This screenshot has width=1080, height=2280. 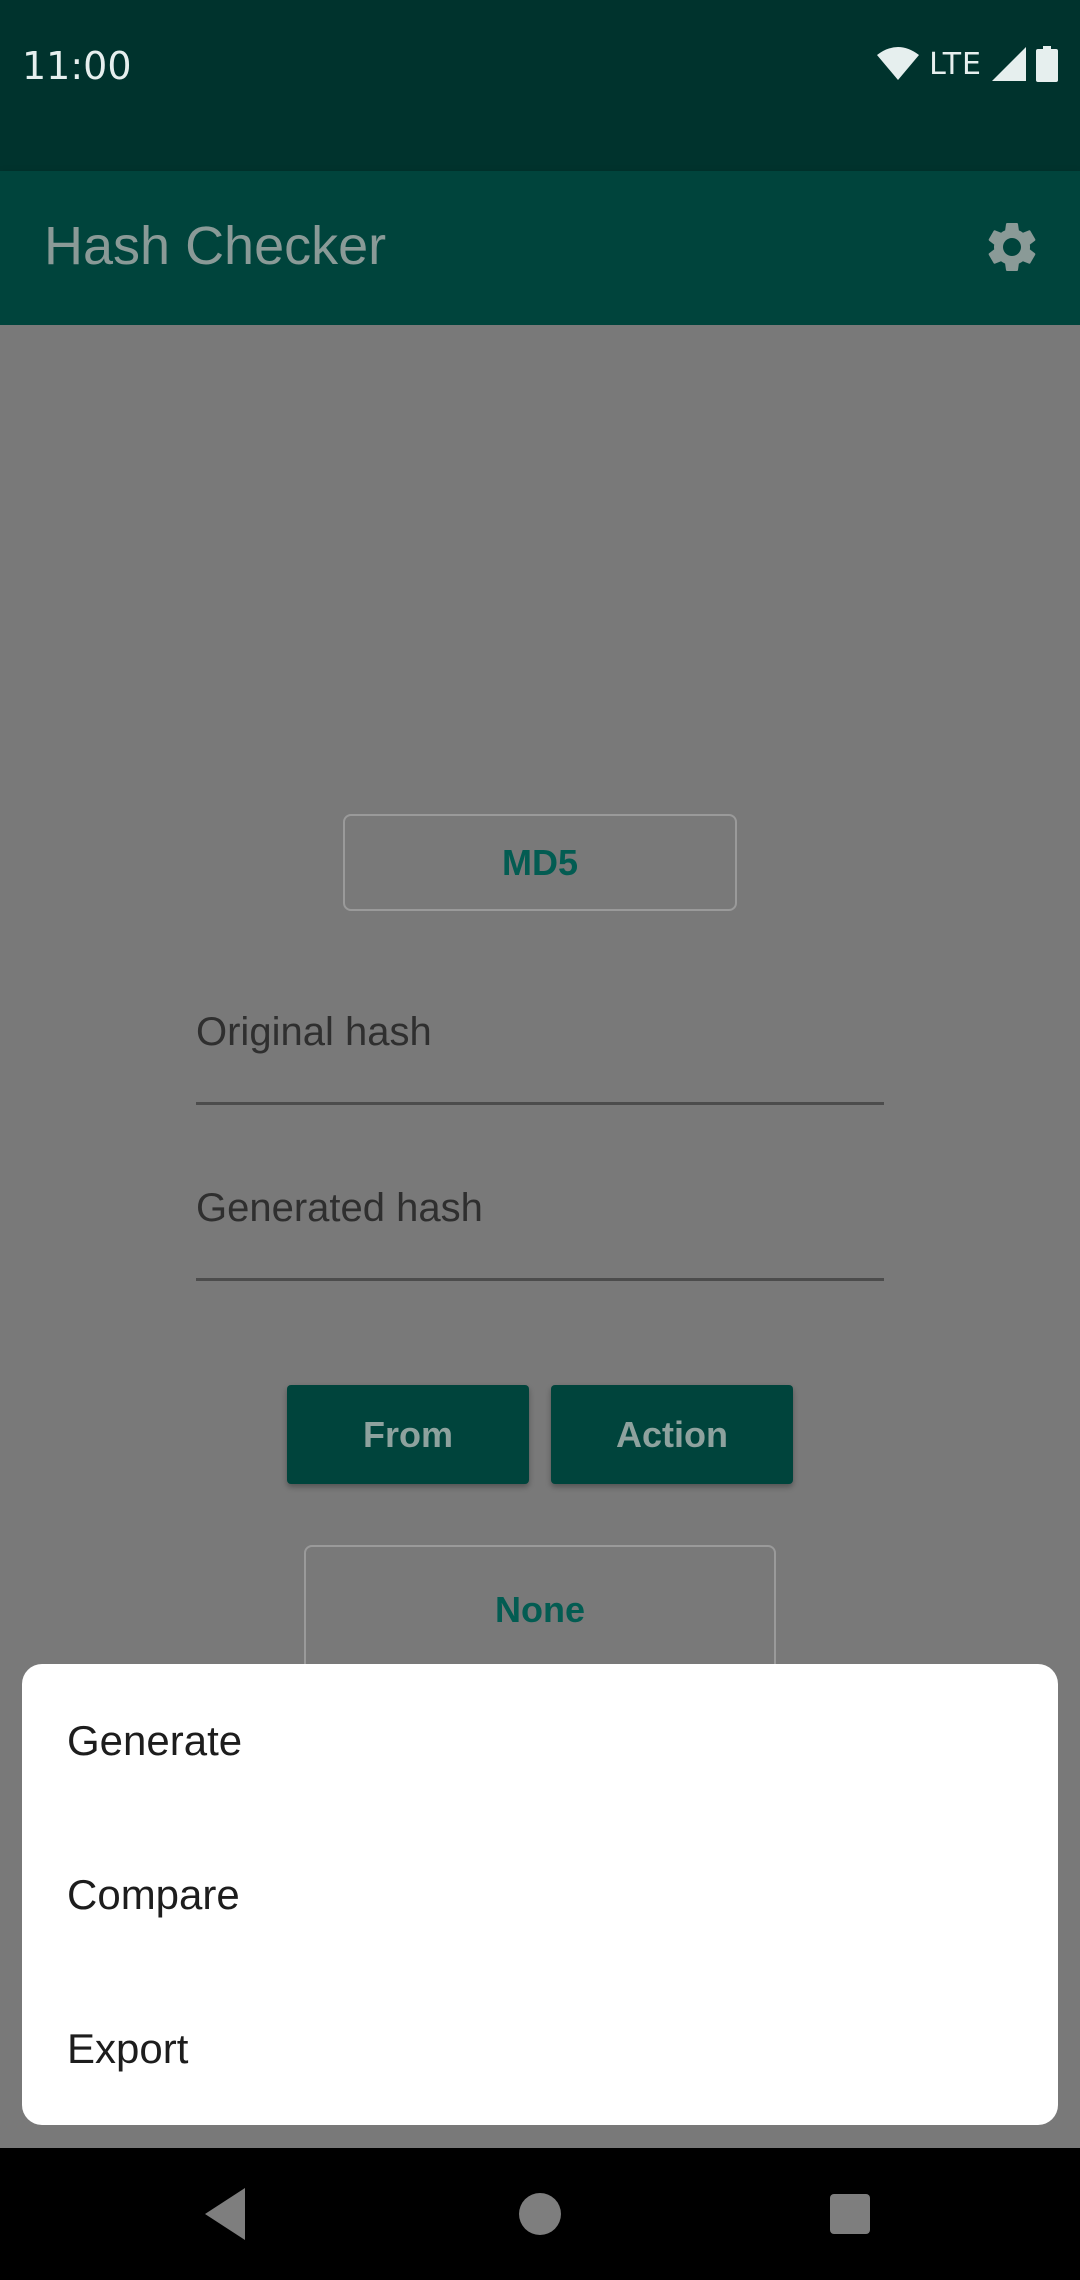 What do you see at coordinates (540, 1057) in the screenshot?
I see `original-hash-field: Original hash` at bounding box center [540, 1057].